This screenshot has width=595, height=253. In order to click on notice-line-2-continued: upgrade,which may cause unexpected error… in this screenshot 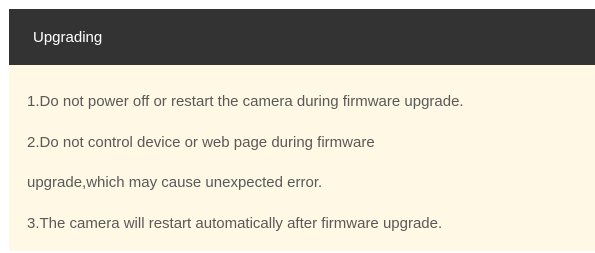, I will do `click(175, 183)`.